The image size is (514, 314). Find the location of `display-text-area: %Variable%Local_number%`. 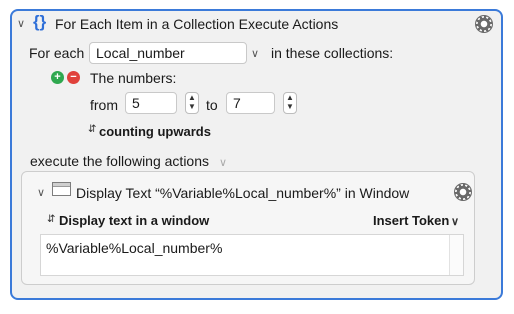

display-text-area: %Variable%Local_number% is located at coordinates (252, 255).